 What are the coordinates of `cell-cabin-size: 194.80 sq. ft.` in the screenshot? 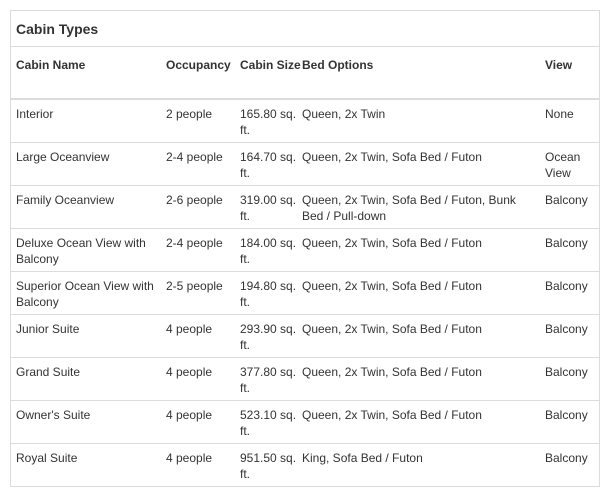 It's located at (271, 293).